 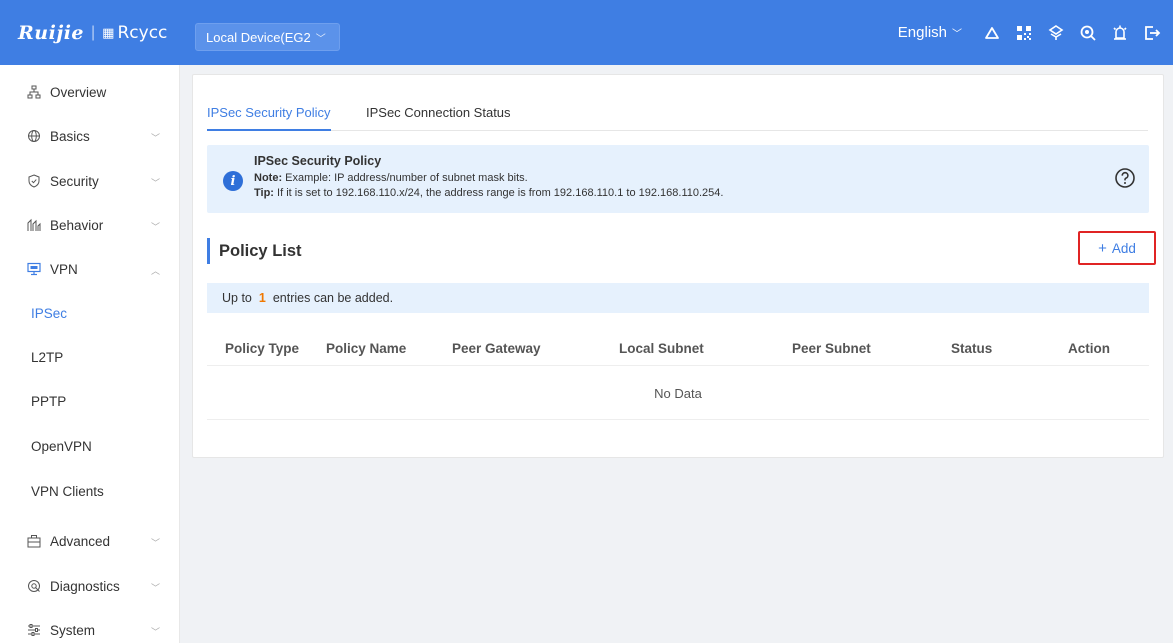 What do you see at coordinates (85, 586) in the screenshot?
I see `sidebar-item-label: Diagnostics` at bounding box center [85, 586].